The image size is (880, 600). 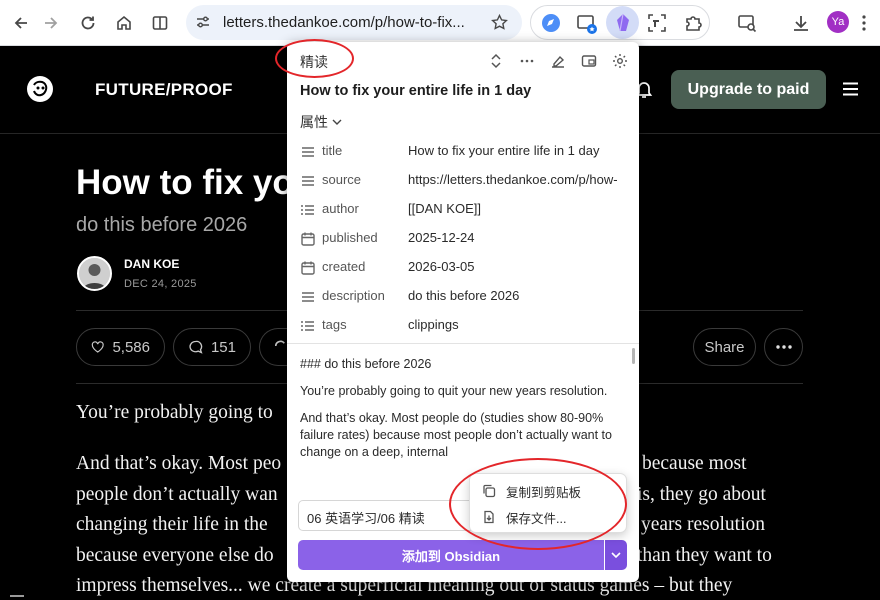 I want to click on preview-heading: ### do this before 2026, so click(x=366, y=364).